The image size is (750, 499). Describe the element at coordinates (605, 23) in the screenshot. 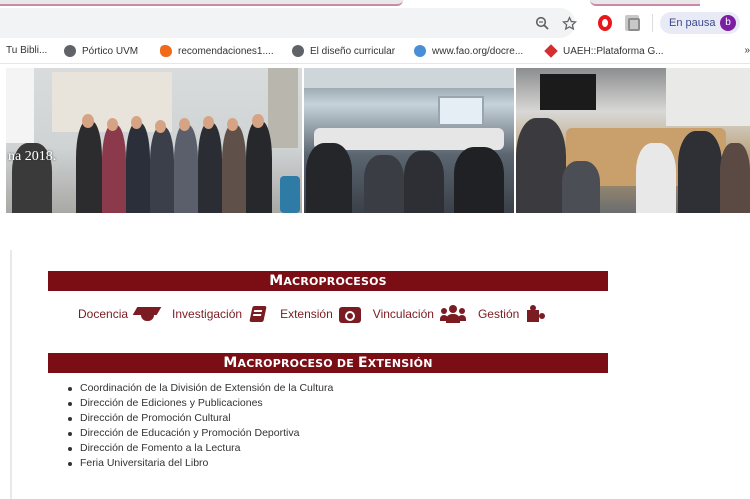

I see `adblock-extension-icon` at that location.